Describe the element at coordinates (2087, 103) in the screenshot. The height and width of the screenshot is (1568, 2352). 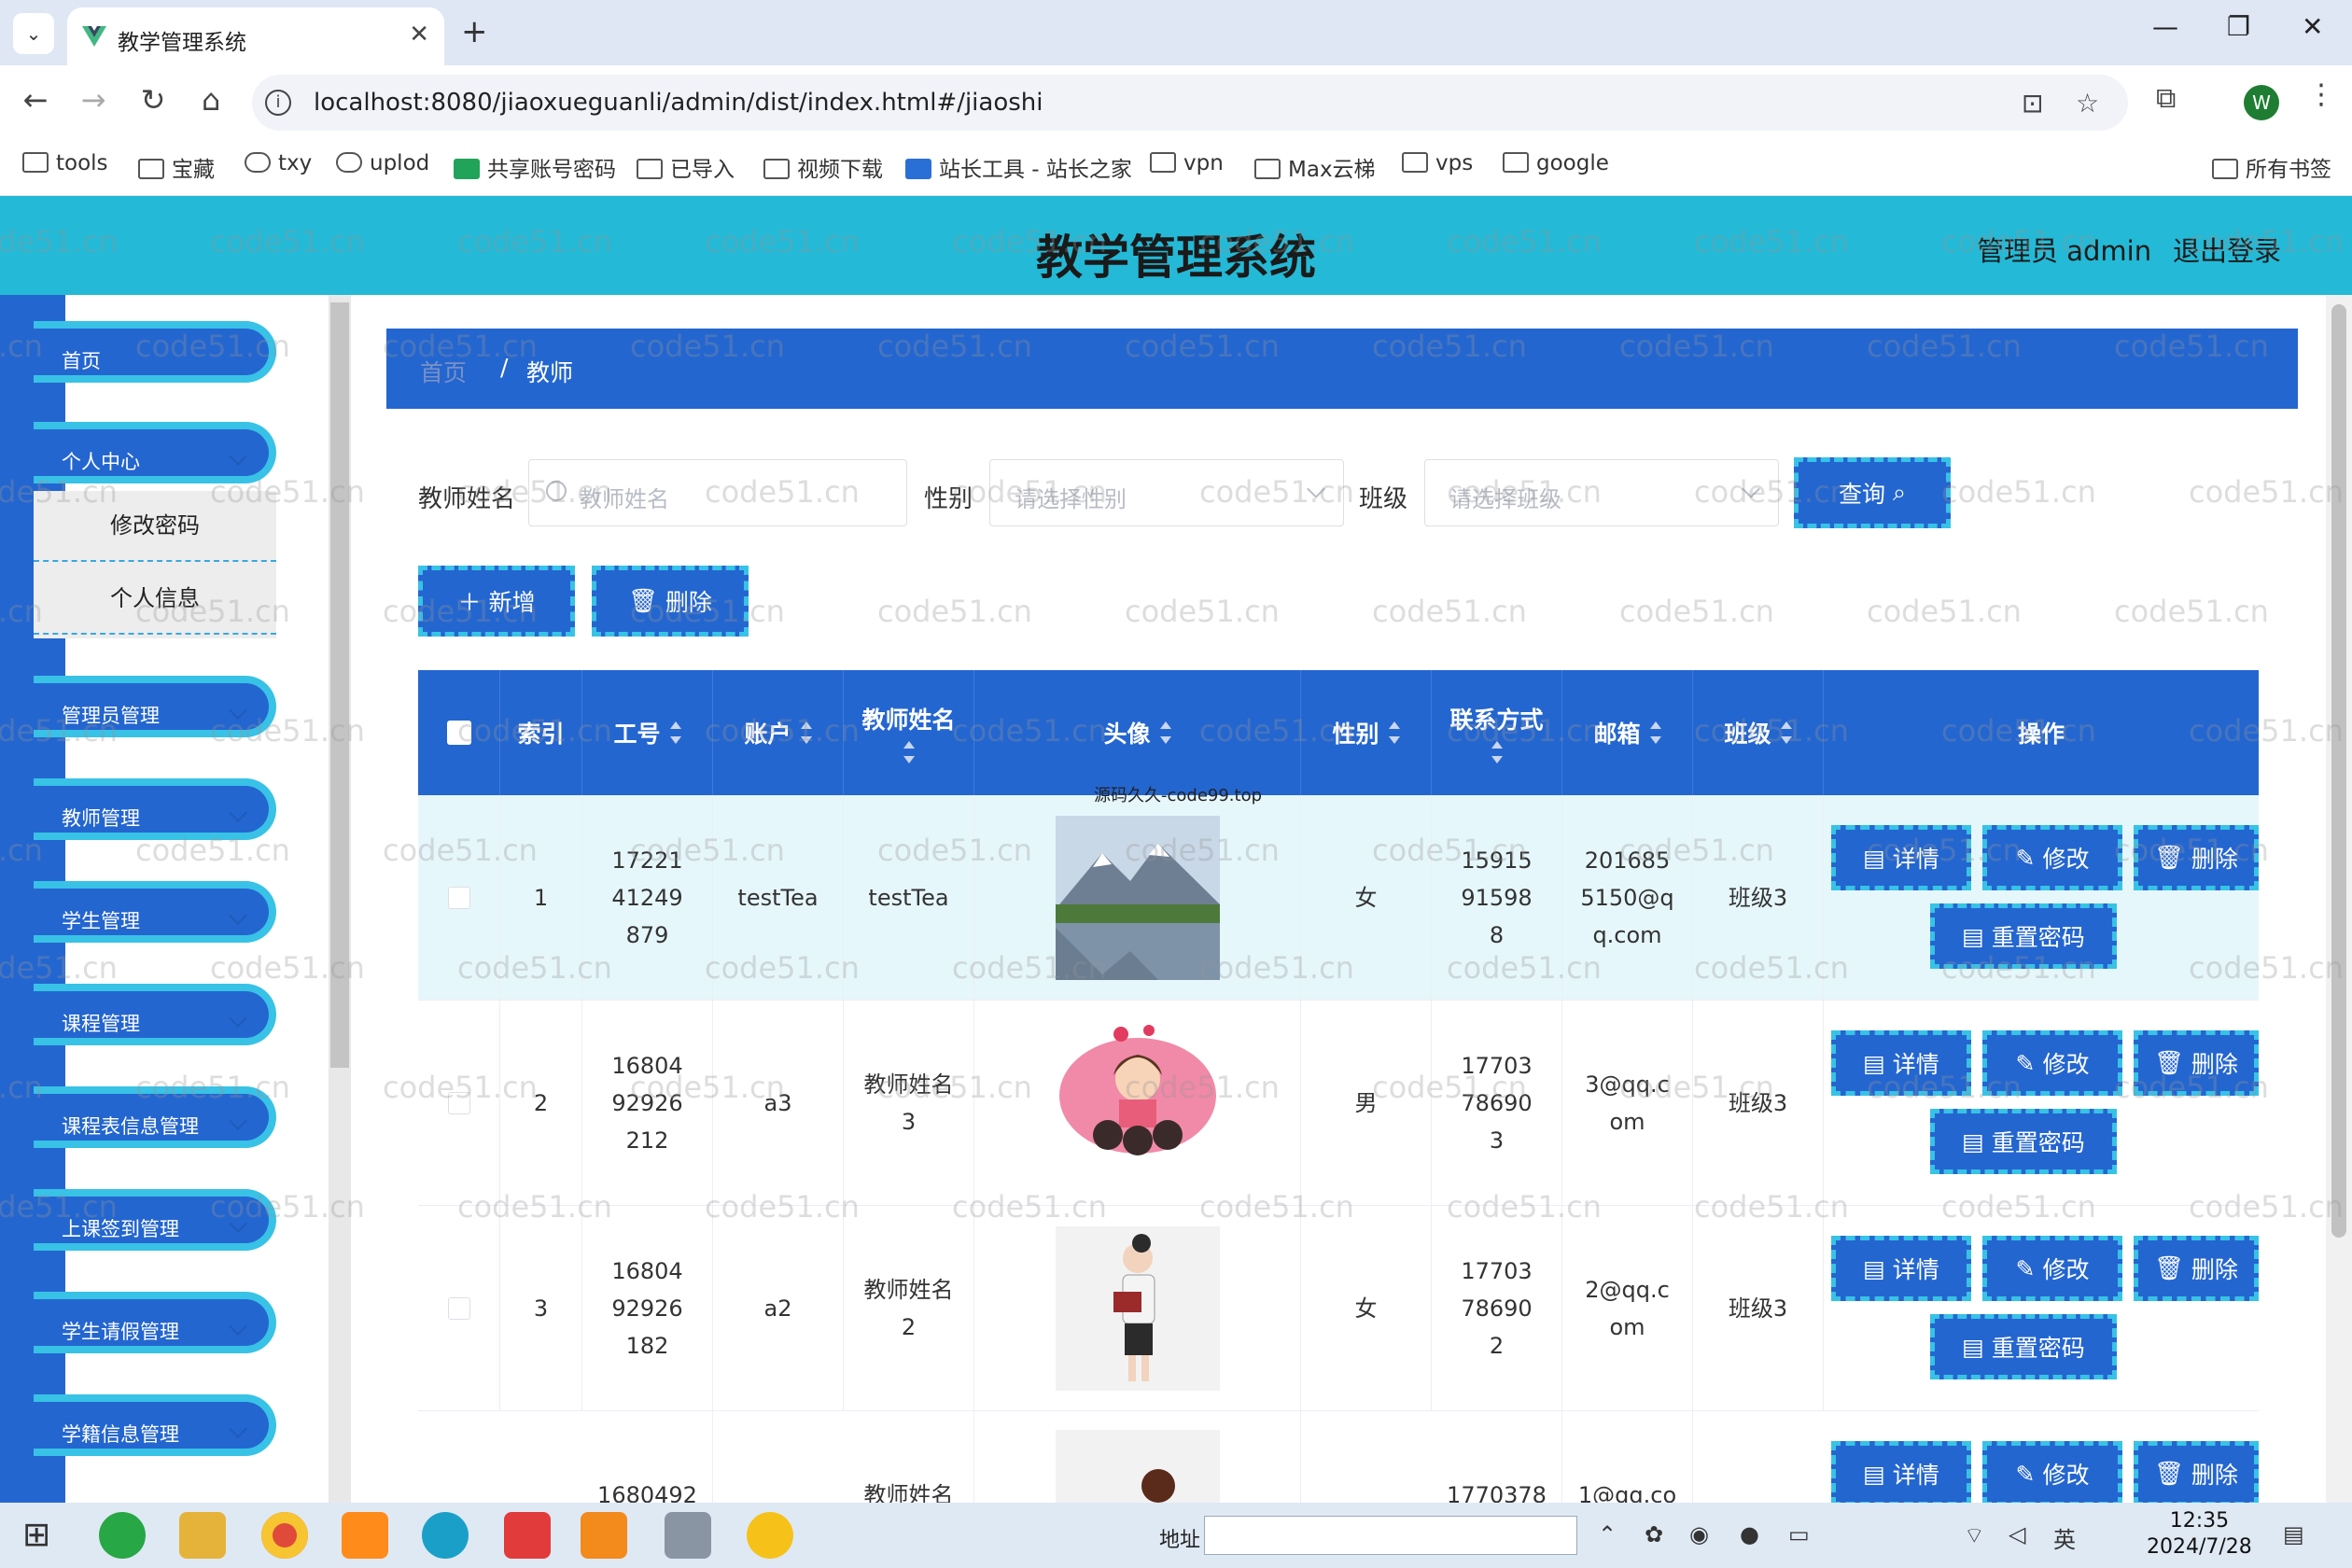
I see `bookmark-star-icon: ☆` at that location.